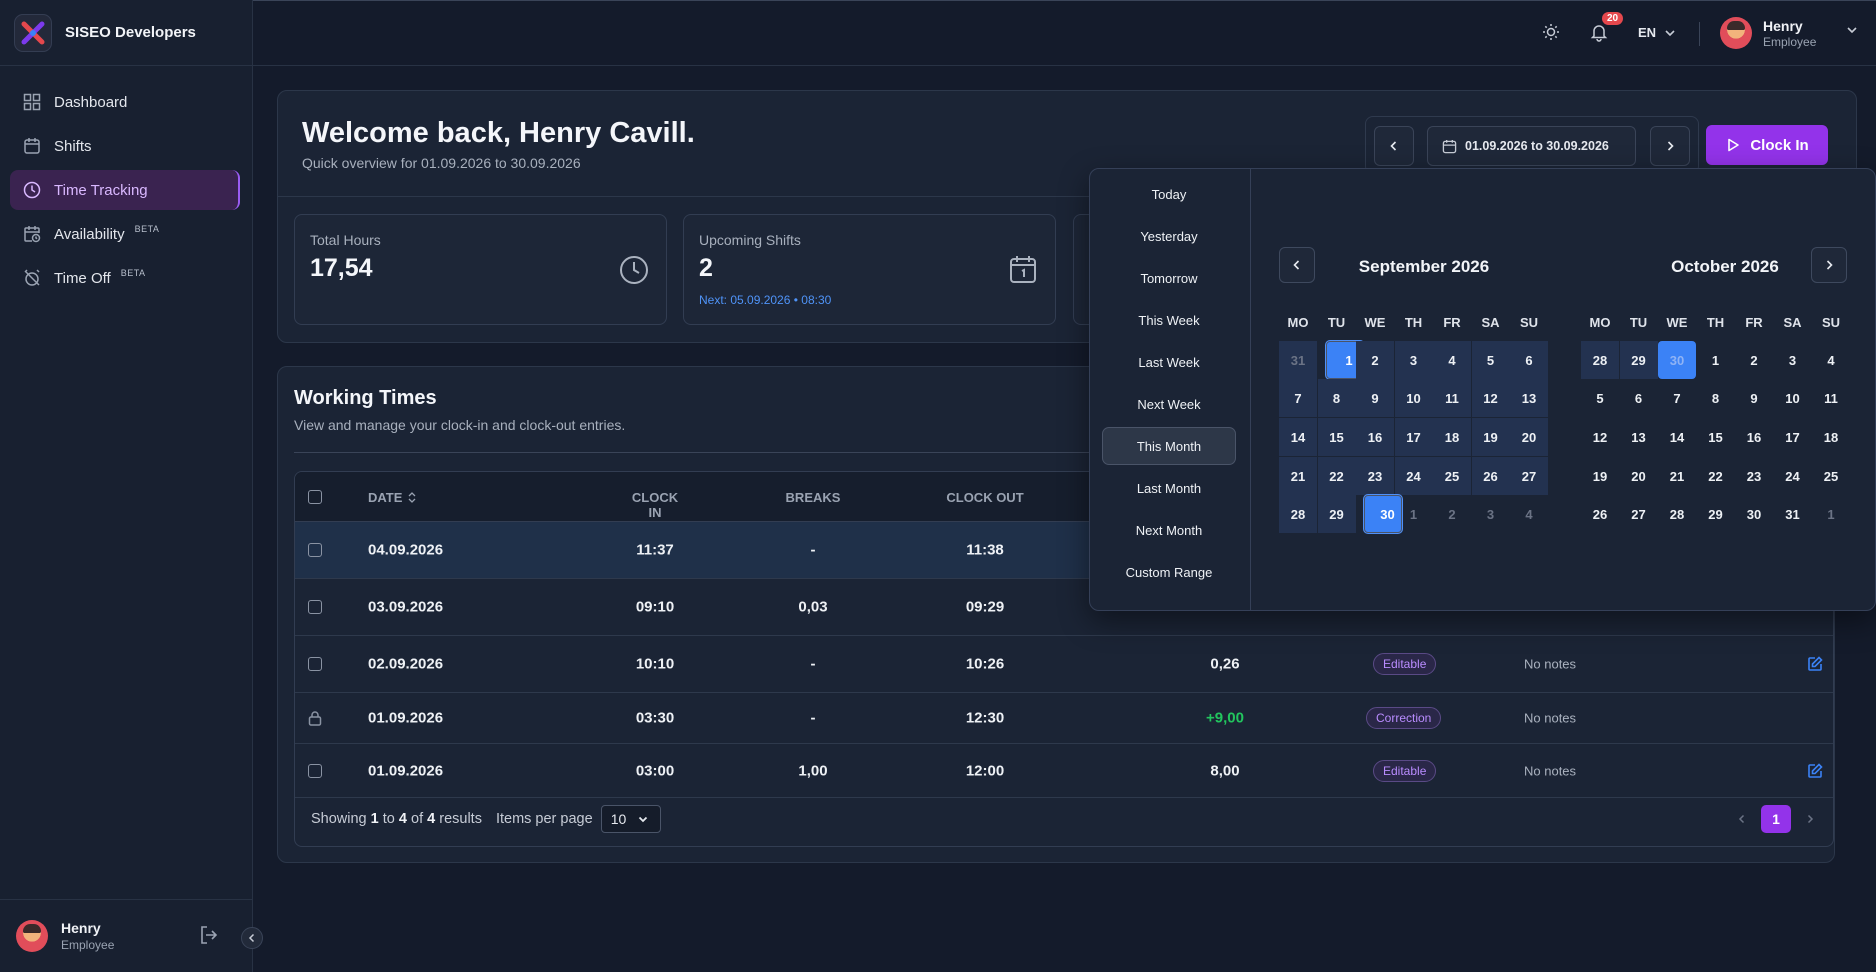  I want to click on select-all-checkbox, so click(315, 497).